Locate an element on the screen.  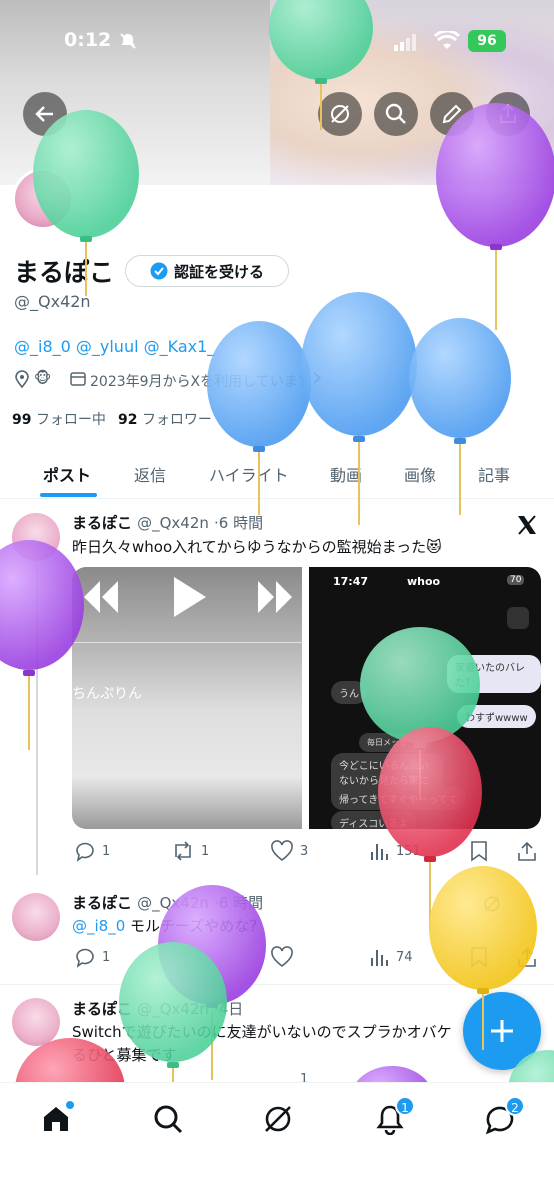
views-count: 151 is located at coordinates (408, 851).